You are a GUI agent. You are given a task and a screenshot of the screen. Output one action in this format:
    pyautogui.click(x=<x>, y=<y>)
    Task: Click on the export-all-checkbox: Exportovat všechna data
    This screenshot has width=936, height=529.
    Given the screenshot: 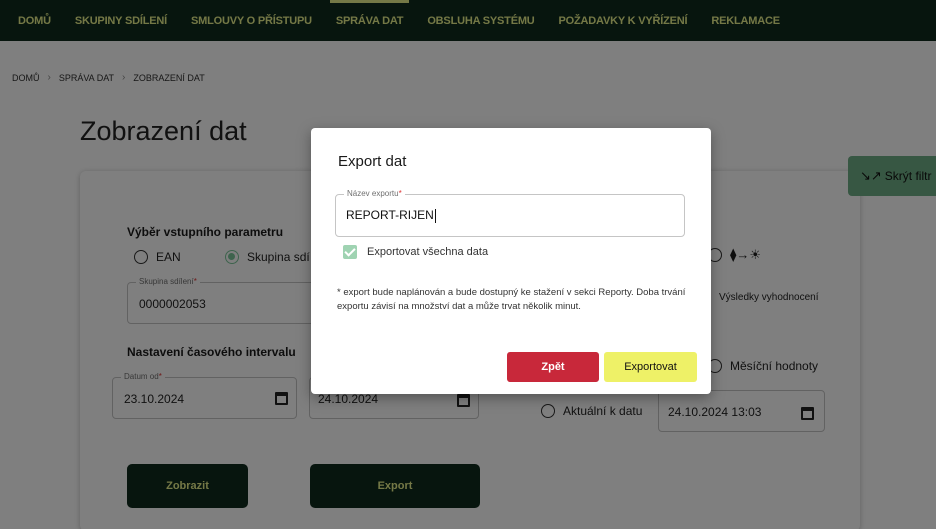 What is the action you would take?
    pyautogui.click(x=415, y=252)
    